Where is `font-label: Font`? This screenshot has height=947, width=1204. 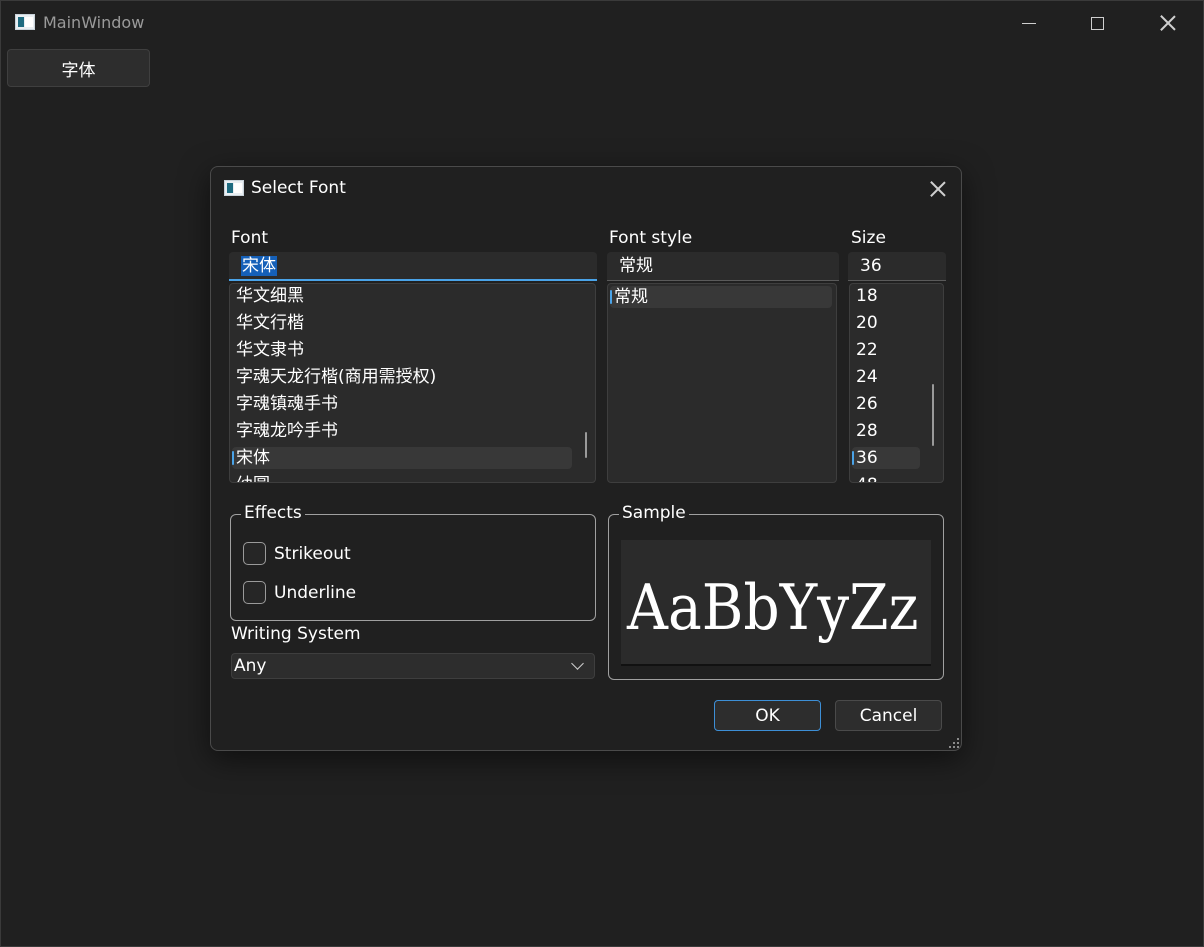 font-label: Font is located at coordinates (250, 238).